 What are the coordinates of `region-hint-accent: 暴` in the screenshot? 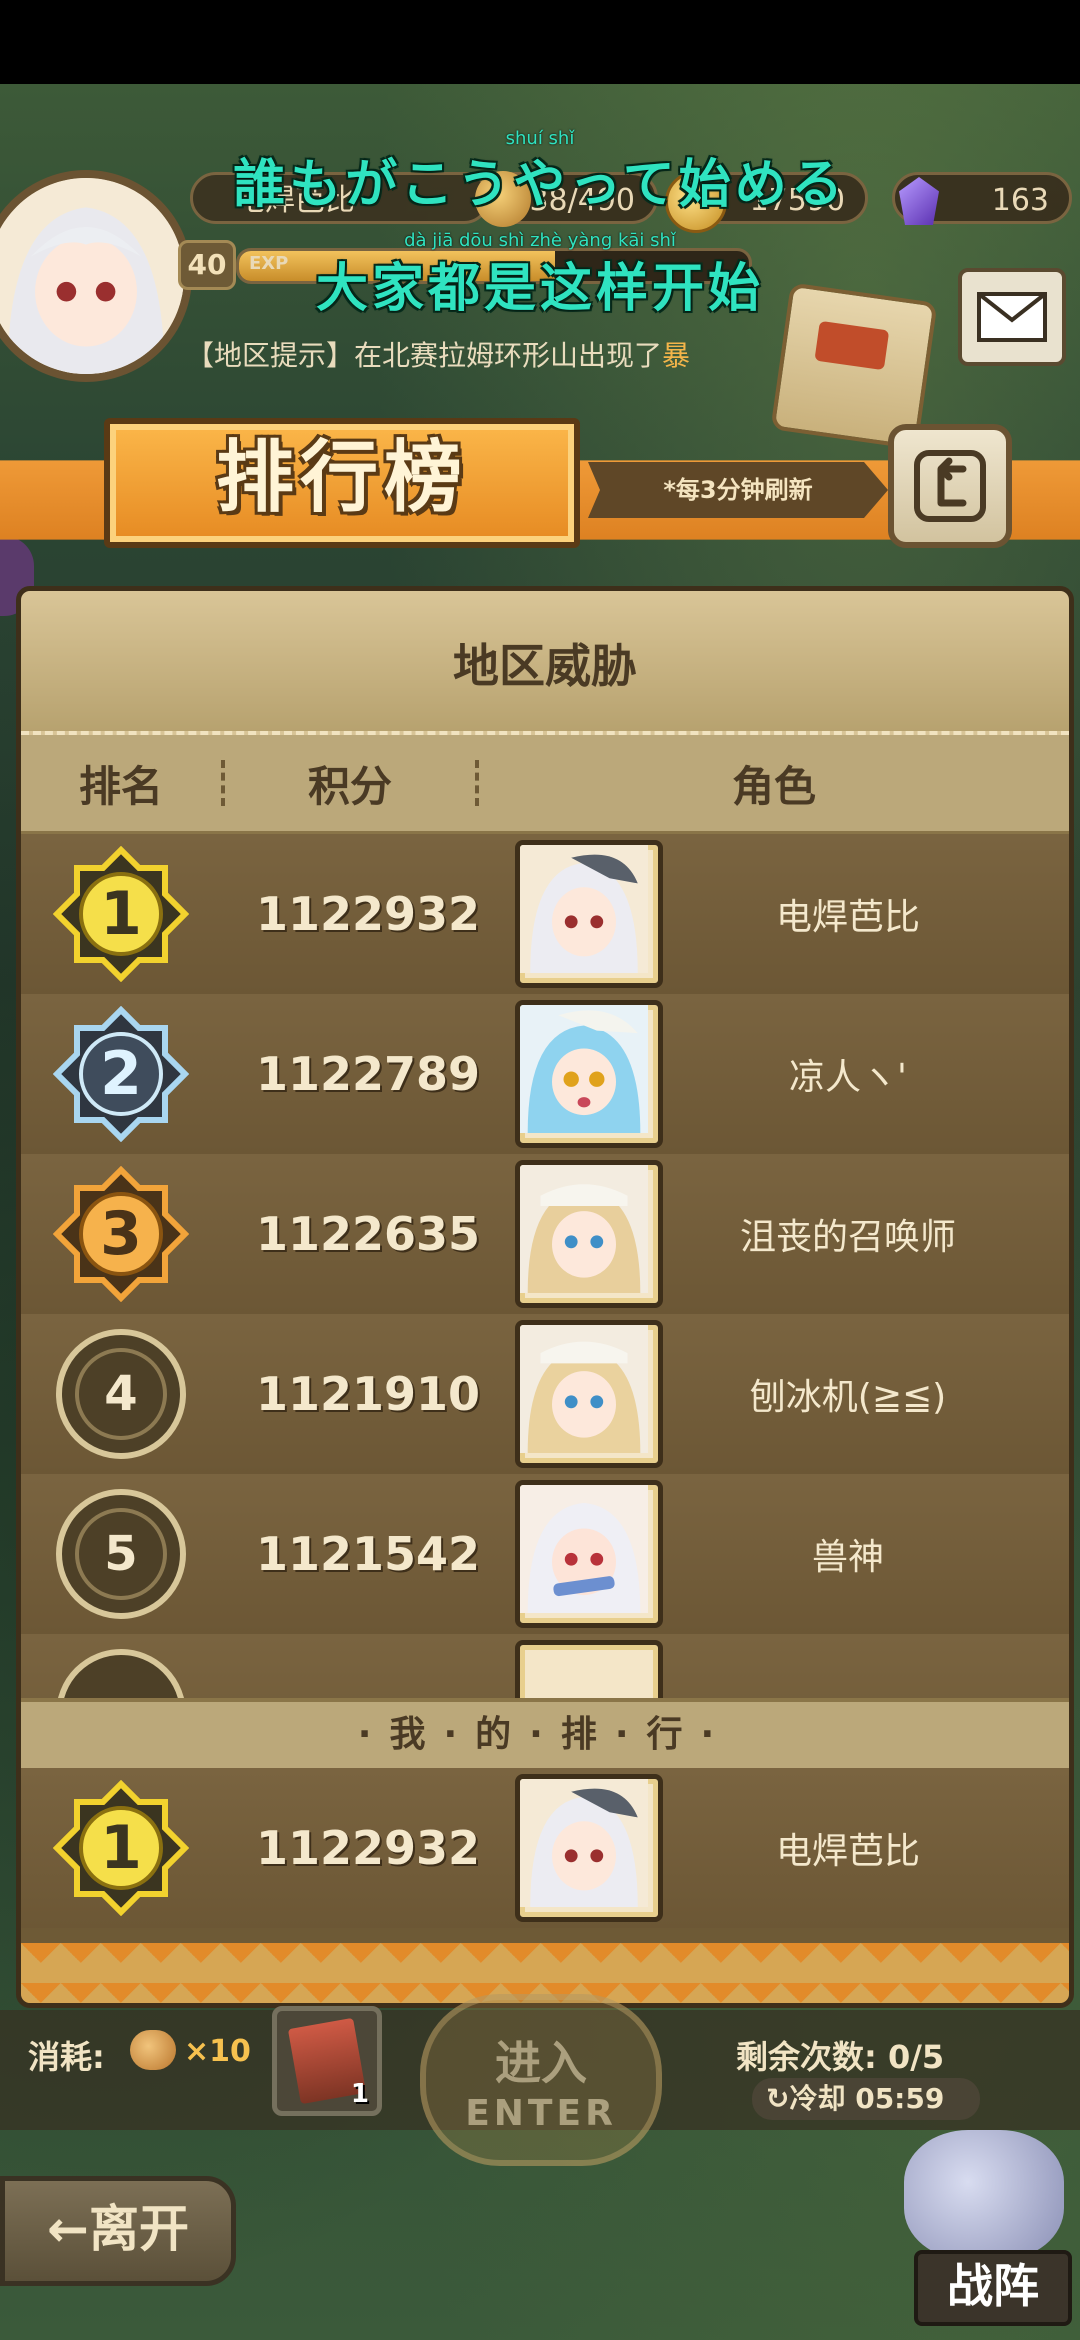 It's located at (676, 355).